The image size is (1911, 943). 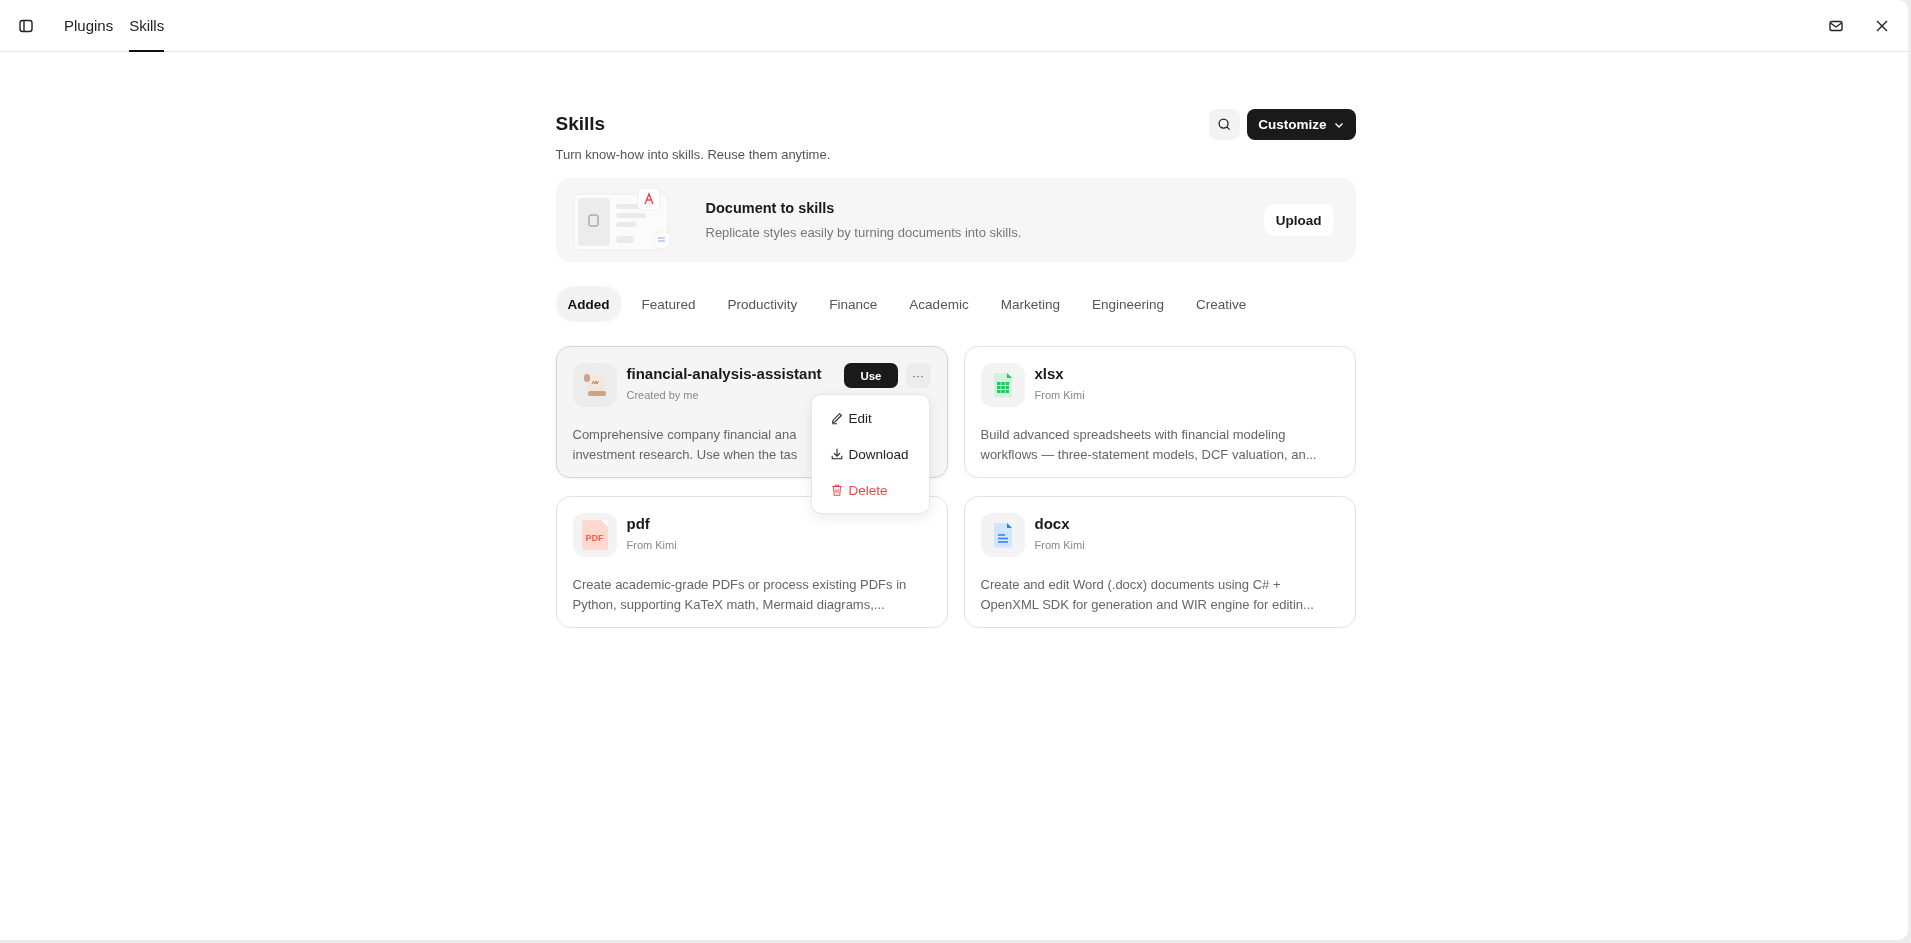 I want to click on nav-tab: Plugins, so click(x=89, y=26).